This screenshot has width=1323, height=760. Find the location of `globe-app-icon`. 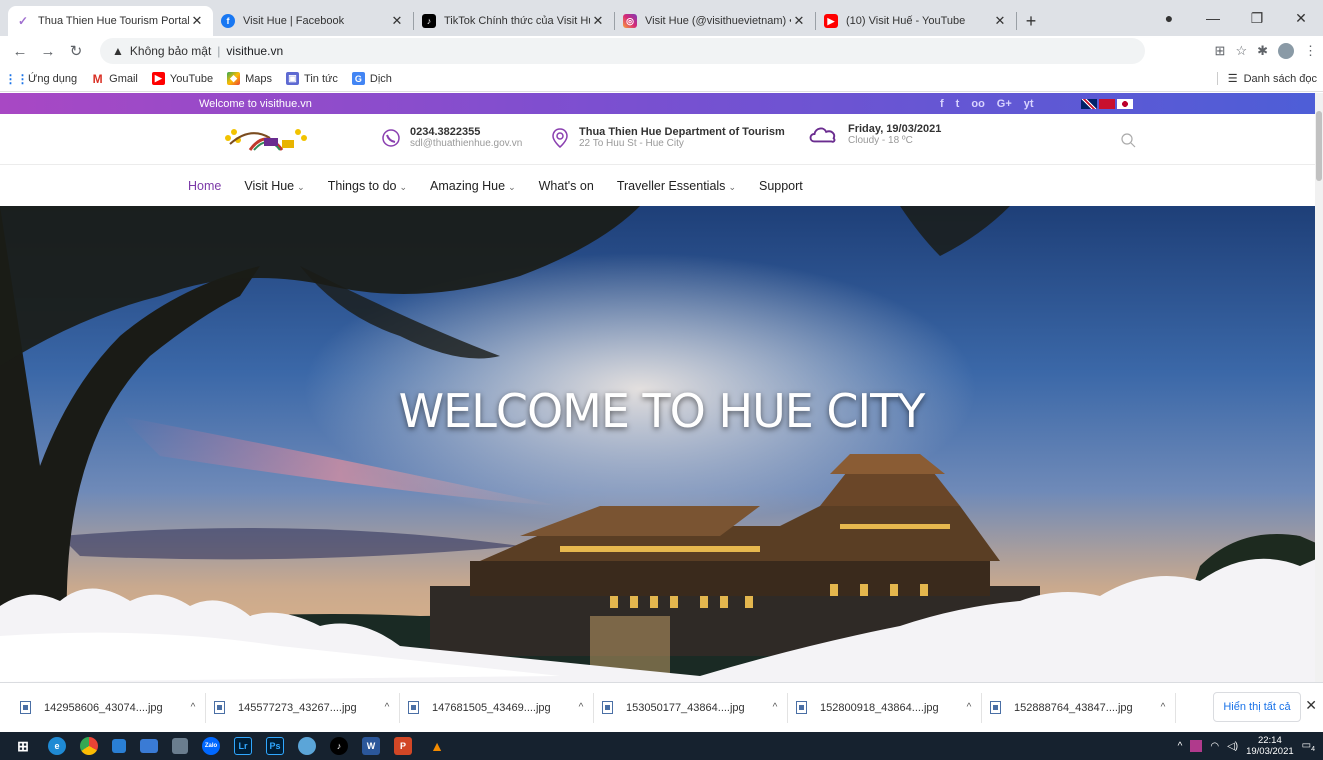

globe-app-icon is located at coordinates (307, 746).